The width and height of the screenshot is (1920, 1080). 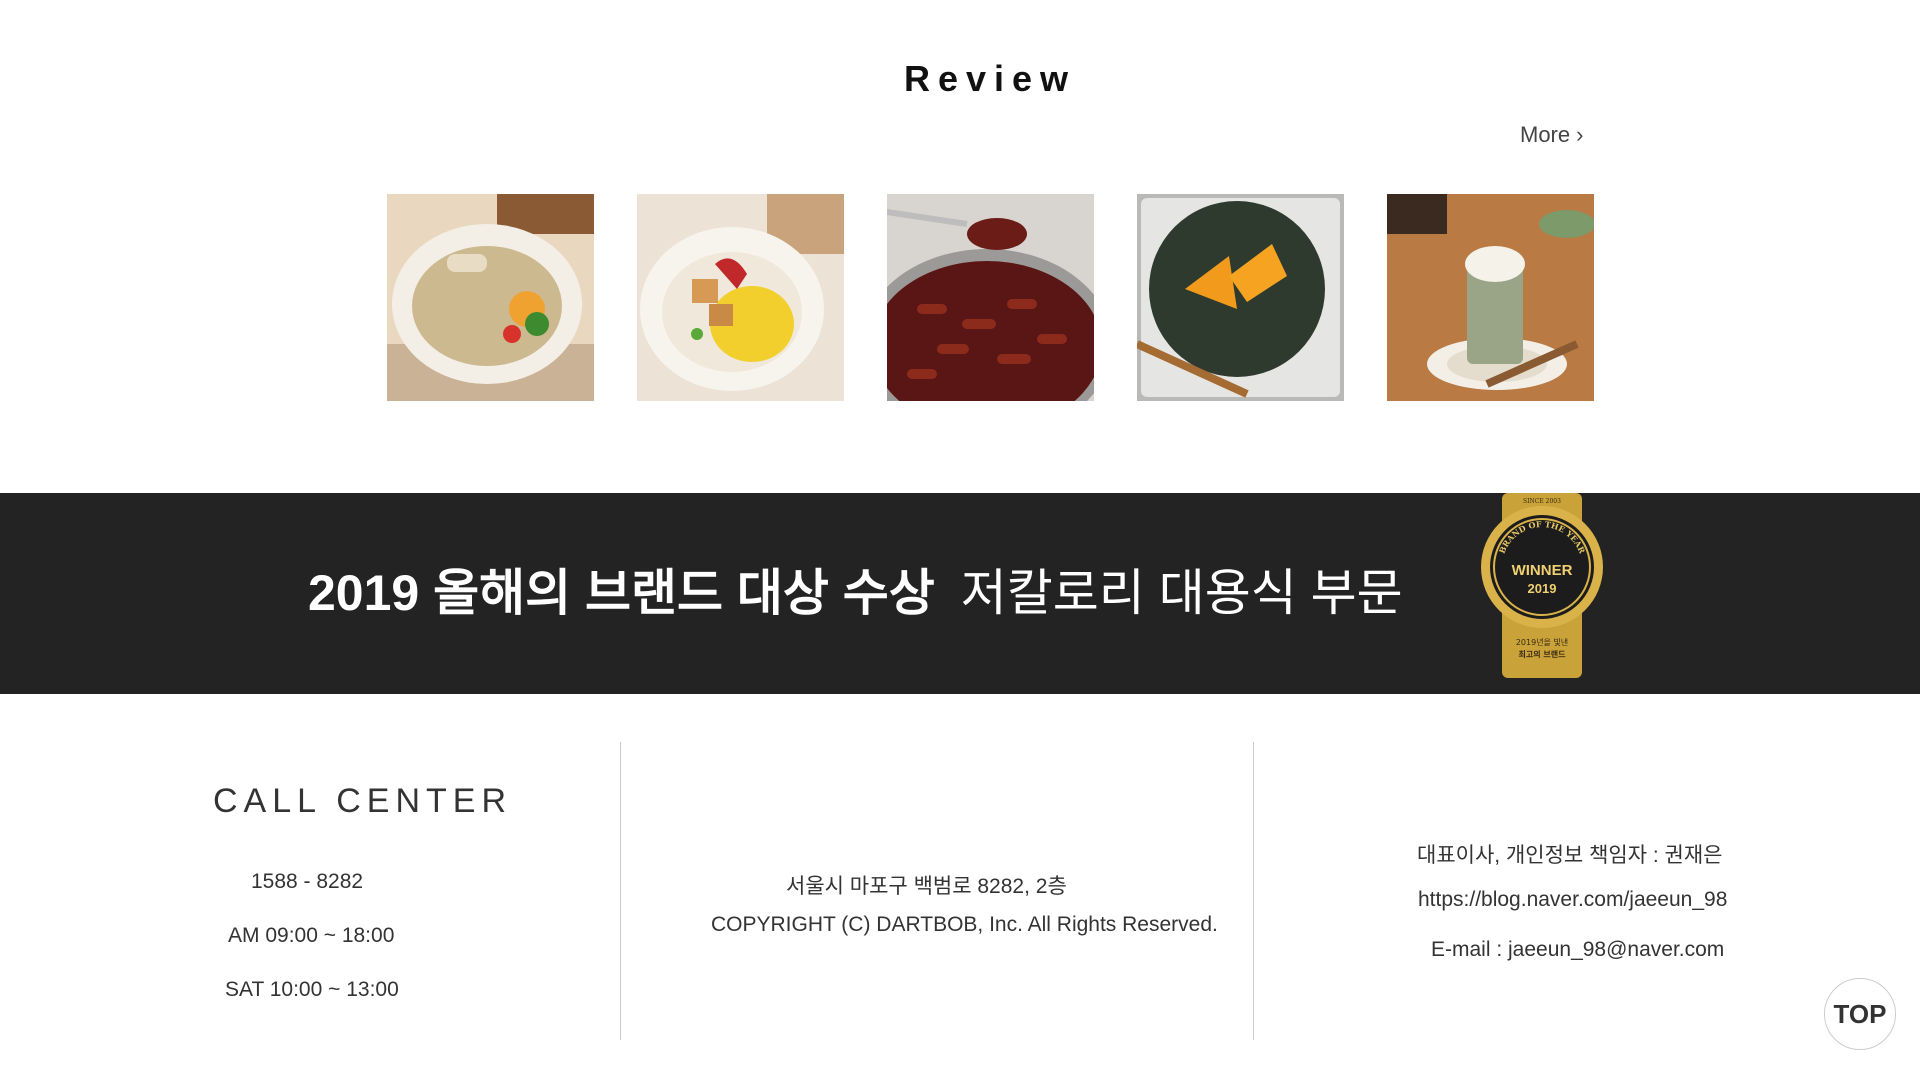 I want to click on call-center-weekday-hours: AM 09:00 ~ 18:00, so click(x=311, y=935).